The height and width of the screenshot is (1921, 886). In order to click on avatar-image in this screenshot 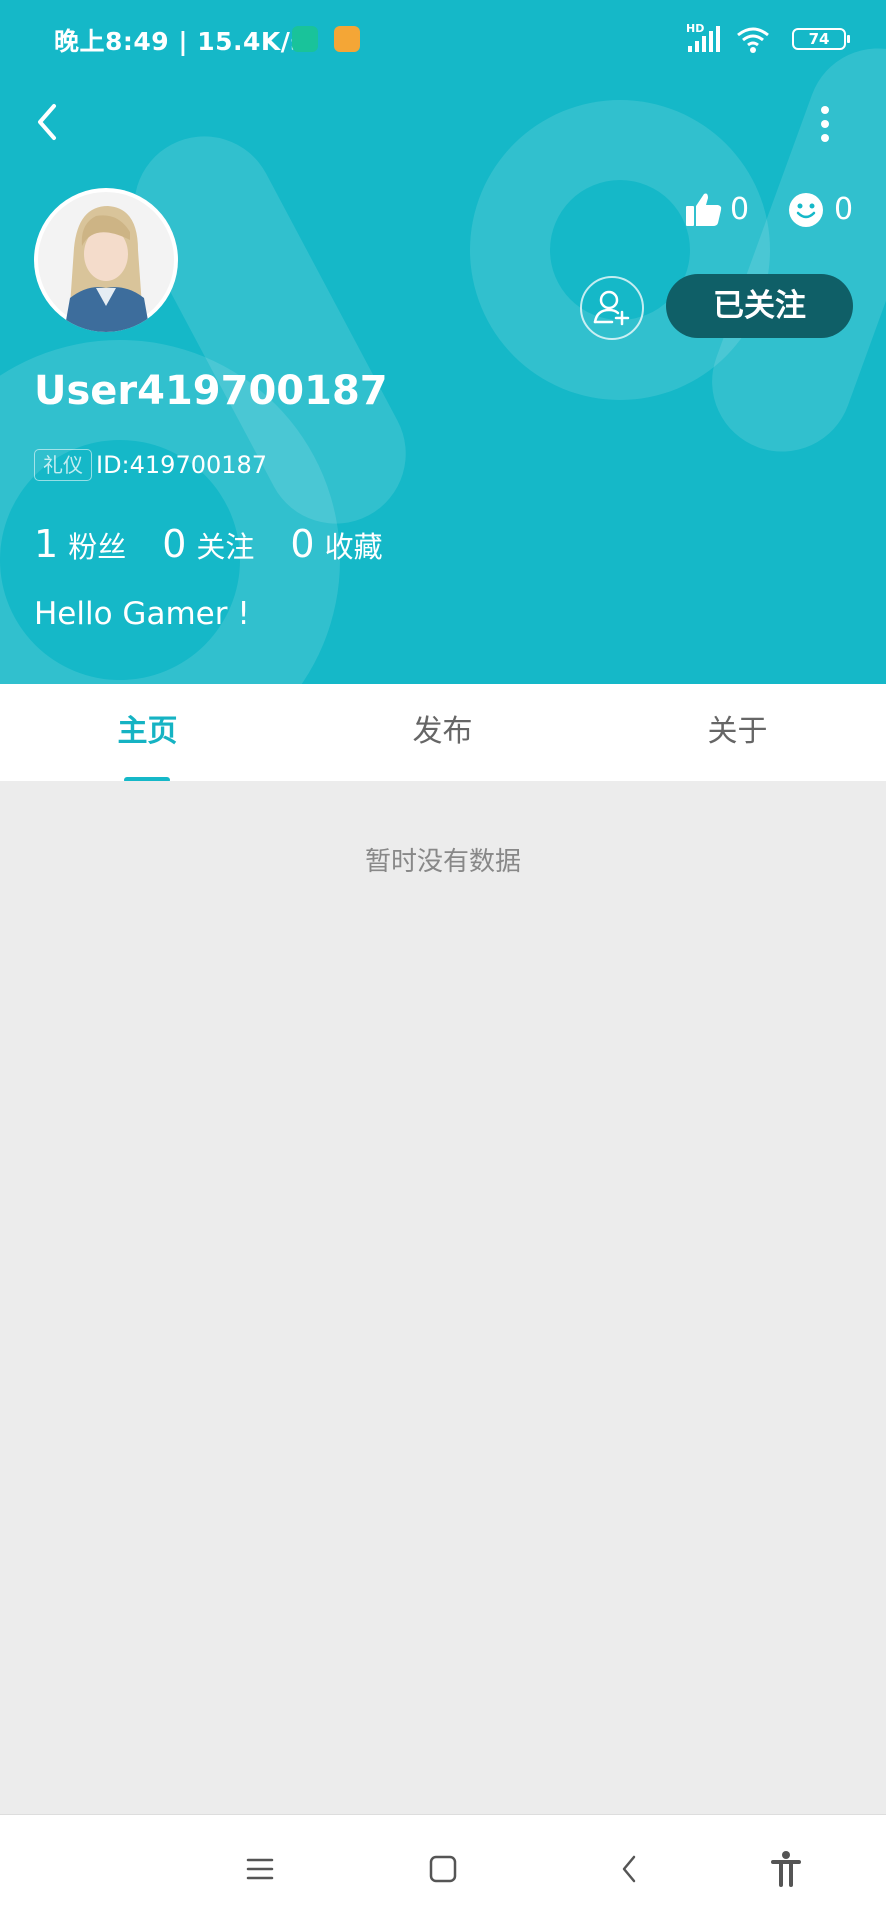, I will do `click(106, 262)`.